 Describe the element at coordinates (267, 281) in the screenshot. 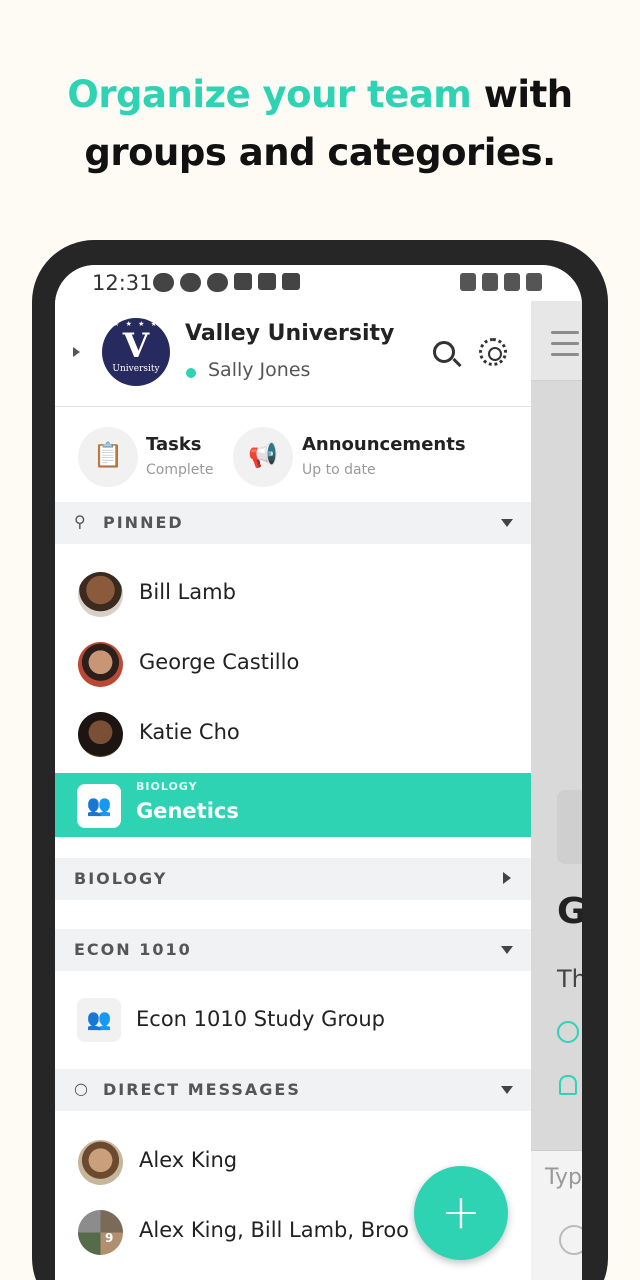

I see `image-icon` at that location.